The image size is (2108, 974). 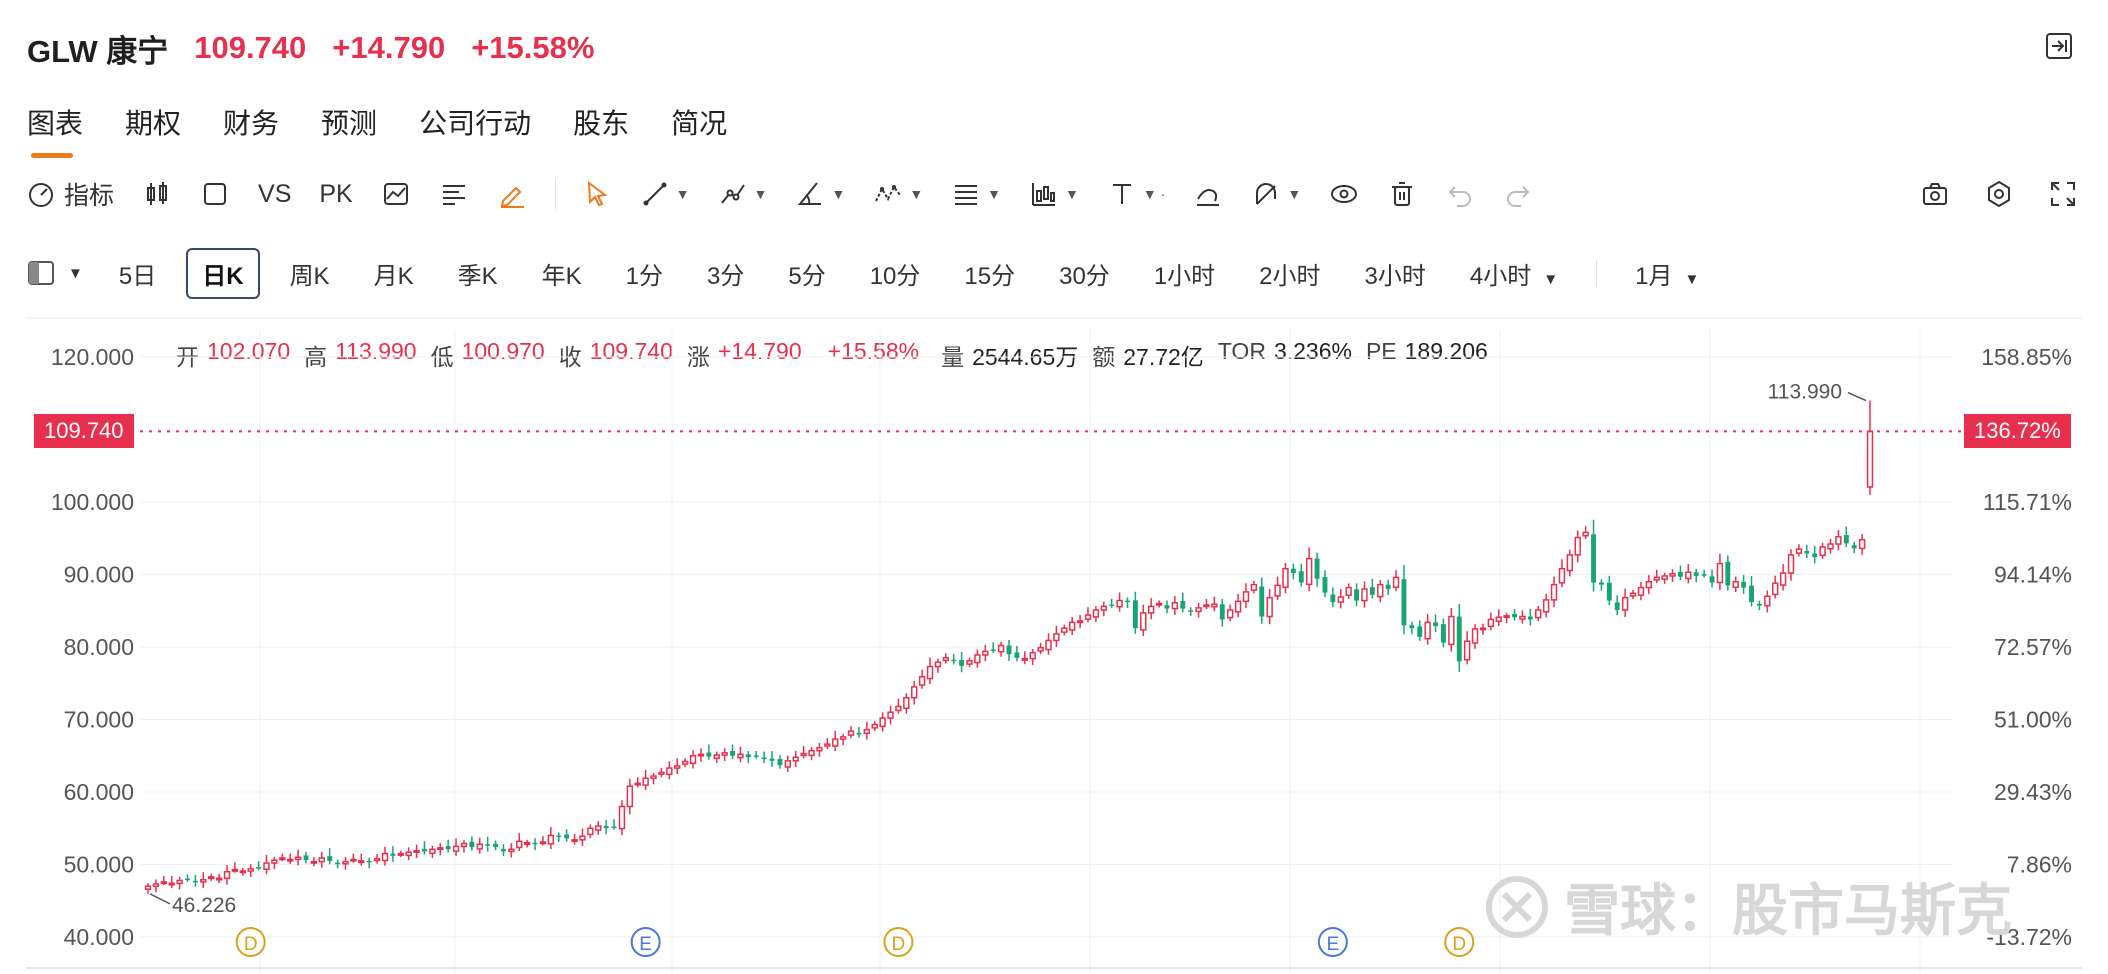 What do you see at coordinates (1788, 910) in the screenshot?
I see `watermark-text: 雪球：股市马斯克` at bounding box center [1788, 910].